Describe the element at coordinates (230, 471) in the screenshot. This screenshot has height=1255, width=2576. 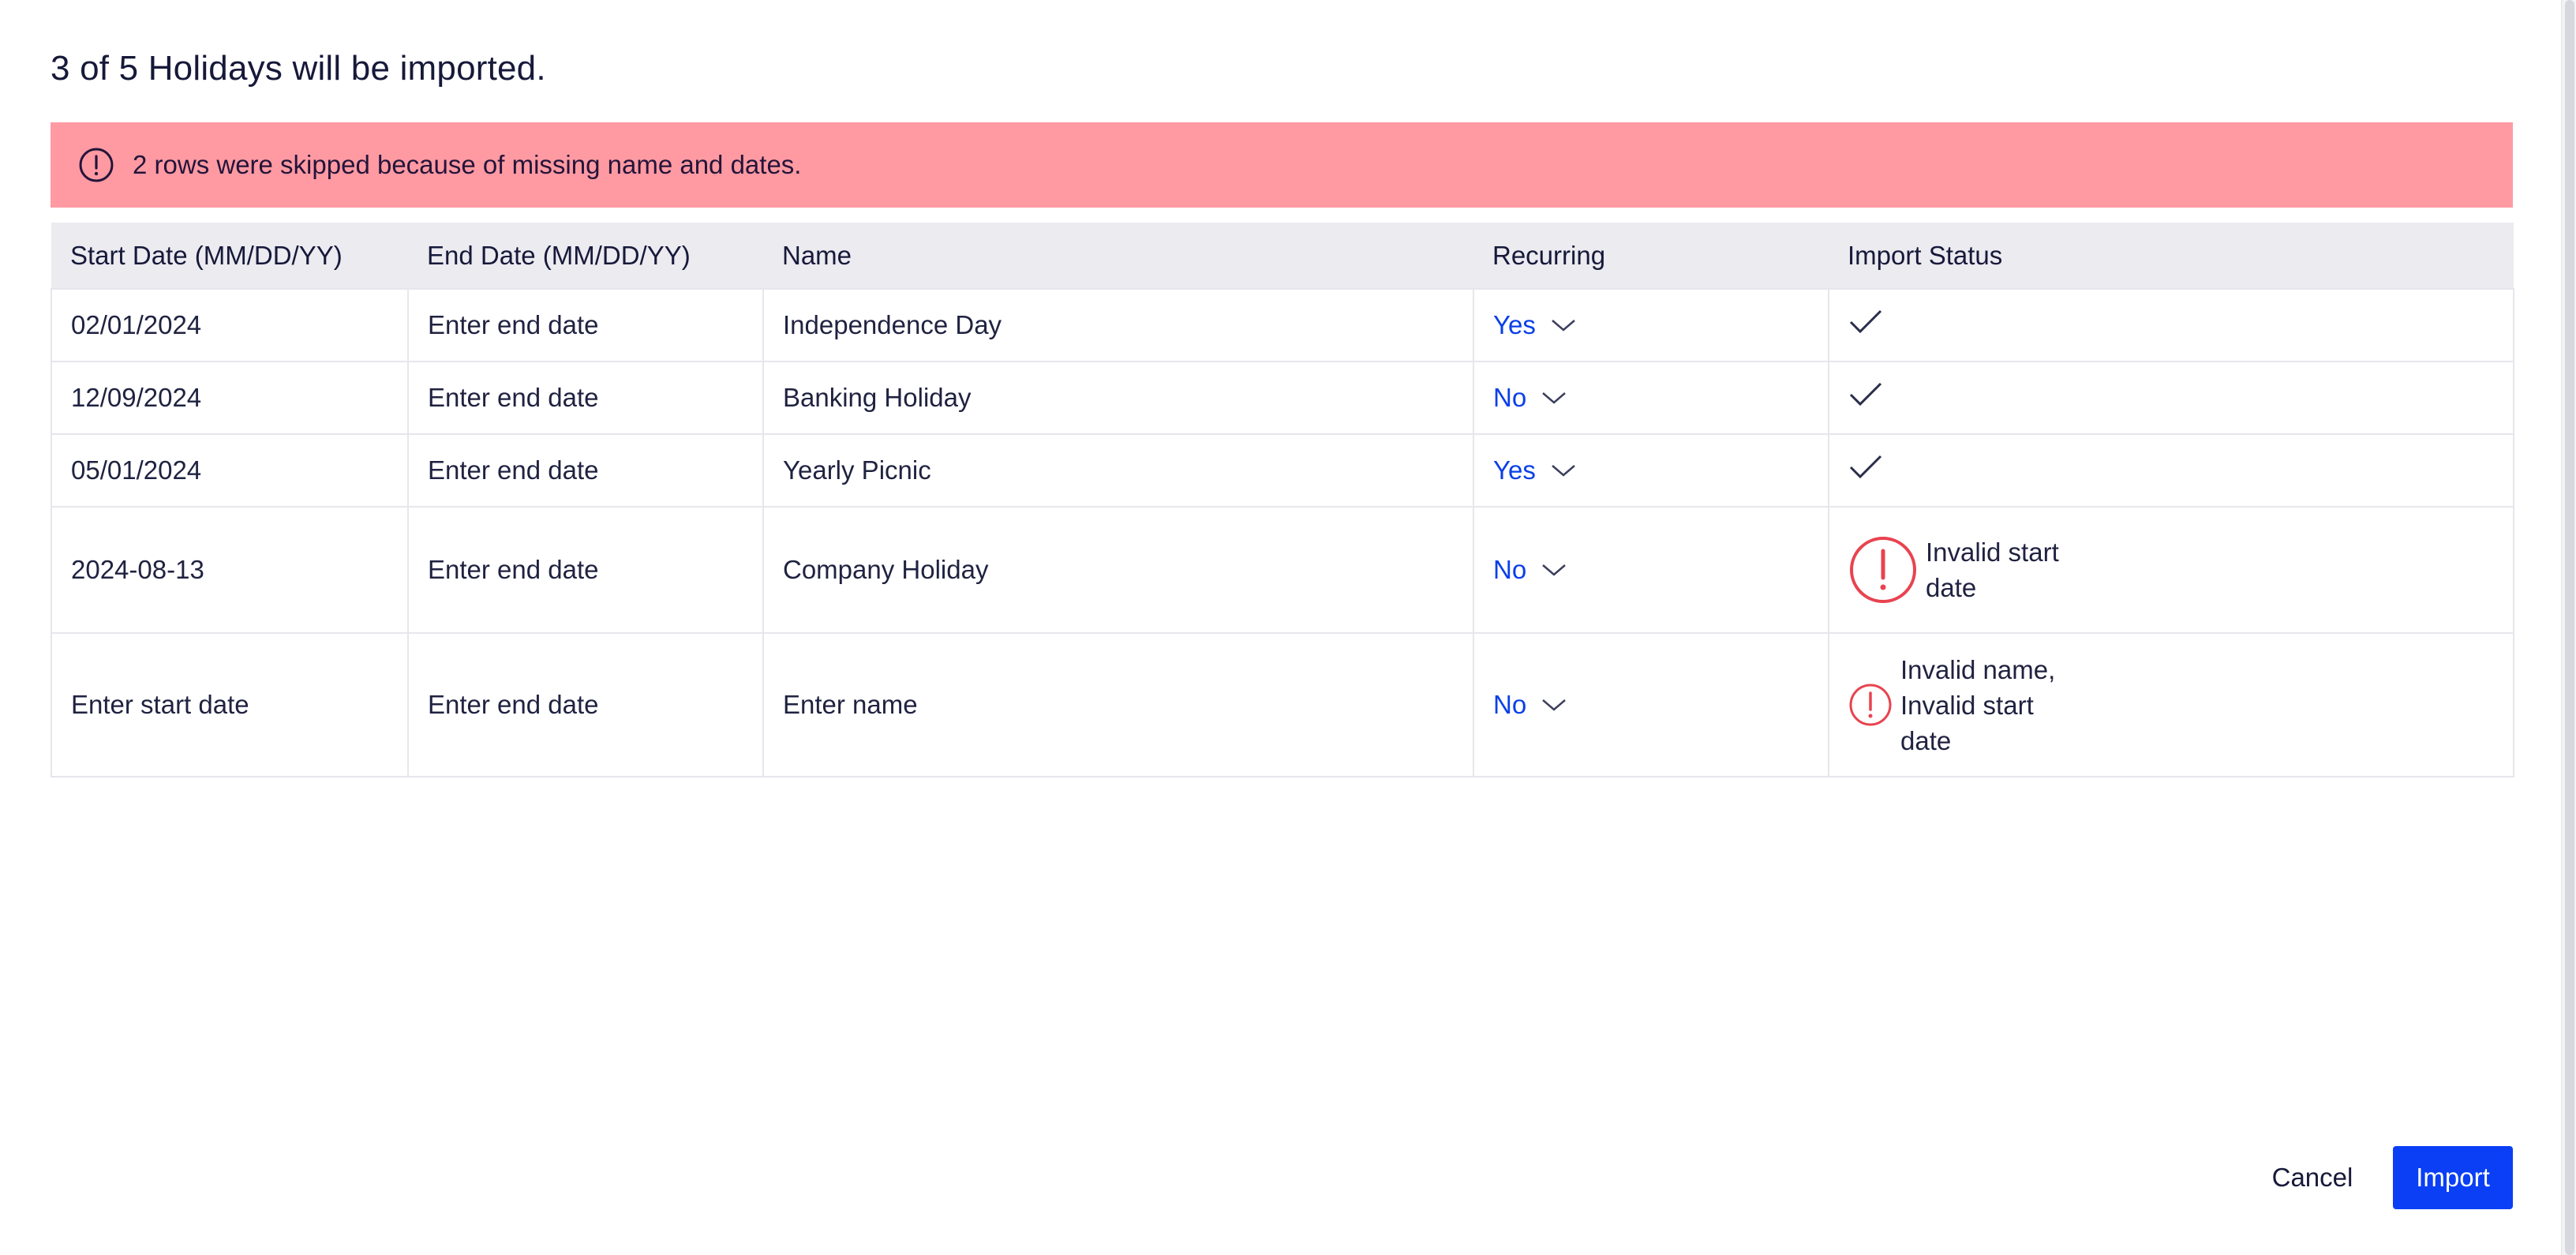
I see `start-date-cell: 05/01/2024` at that location.